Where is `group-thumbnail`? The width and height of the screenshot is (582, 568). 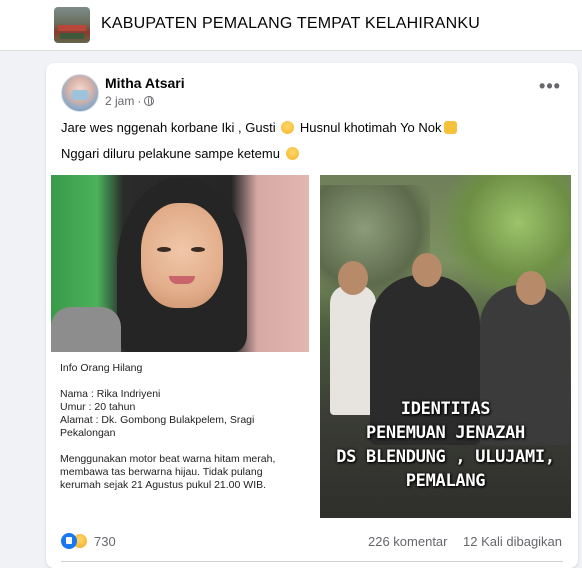 group-thumbnail is located at coordinates (72, 25).